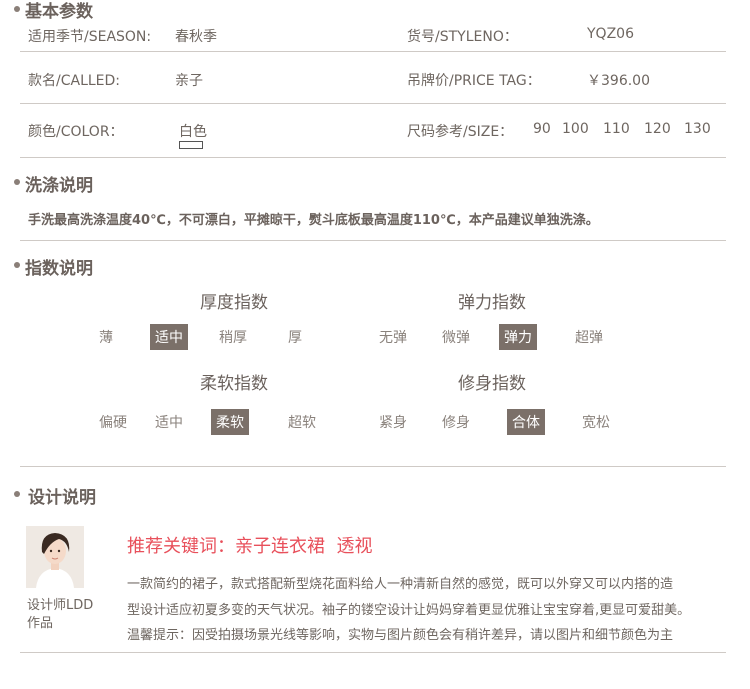 The image size is (750, 689). Describe the element at coordinates (492, 303) in the screenshot. I see `elasticity-index-title: 弹力指数` at that location.